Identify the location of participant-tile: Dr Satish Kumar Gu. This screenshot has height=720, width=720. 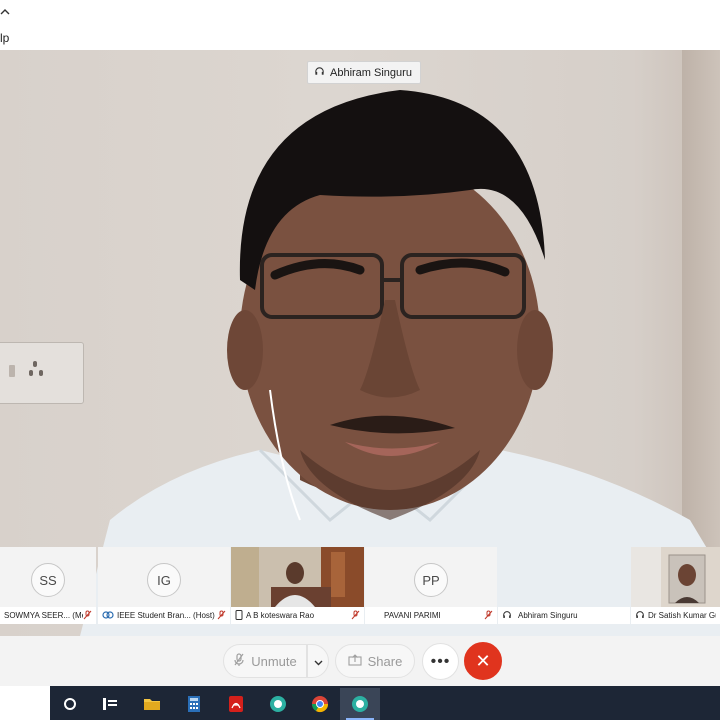
(675, 585).